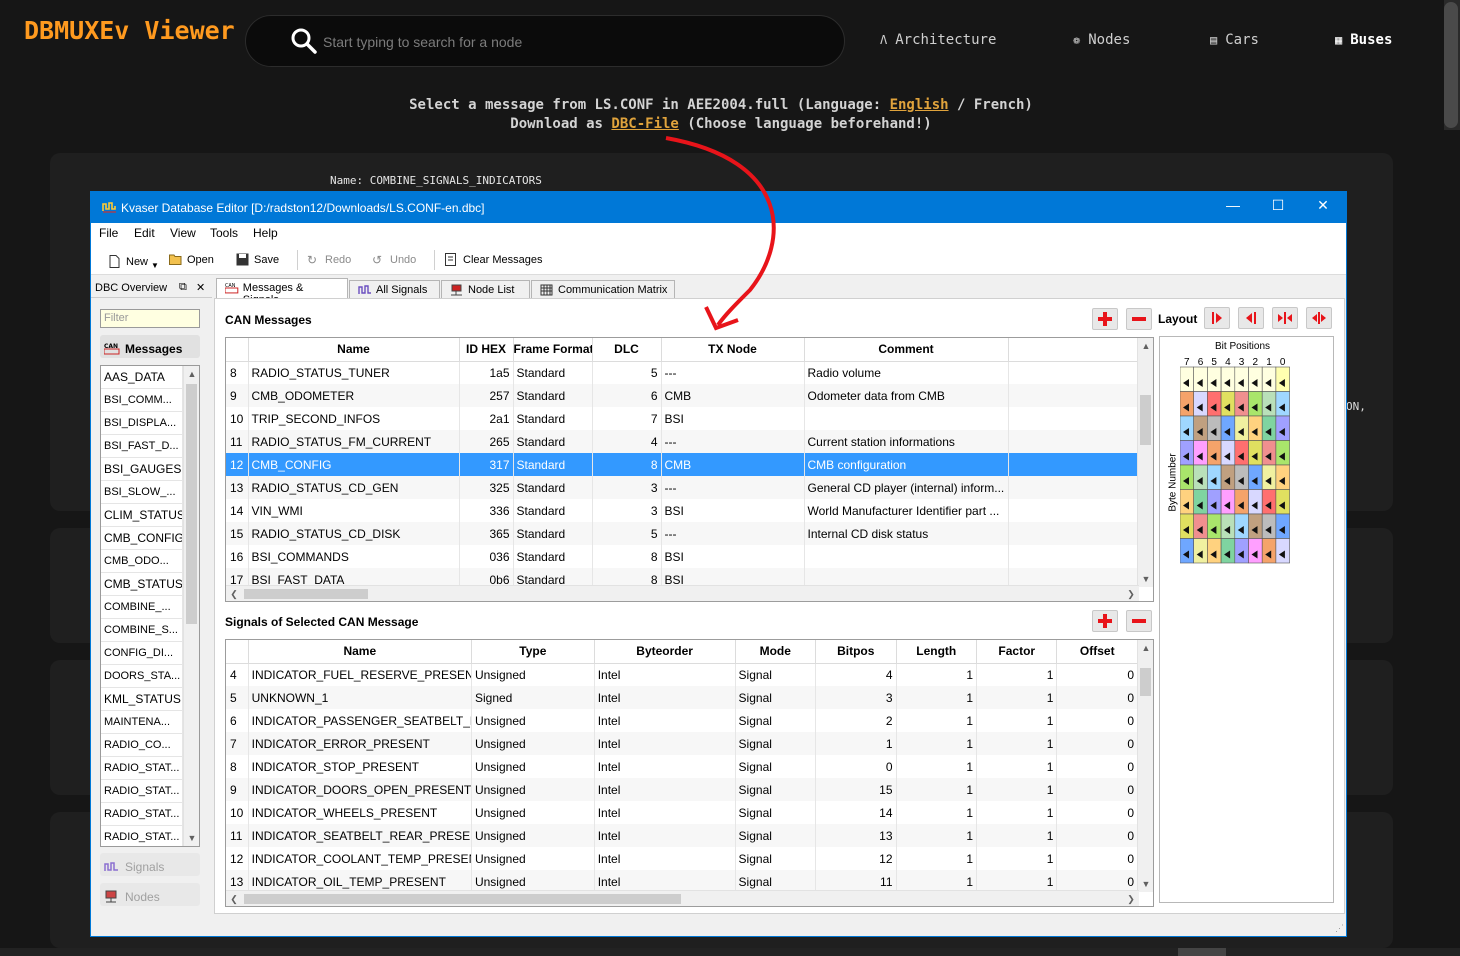 The width and height of the screenshot is (1460, 956). What do you see at coordinates (937, 652) in the screenshot?
I see `column-header-length: Length` at bounding box center [937, 652].